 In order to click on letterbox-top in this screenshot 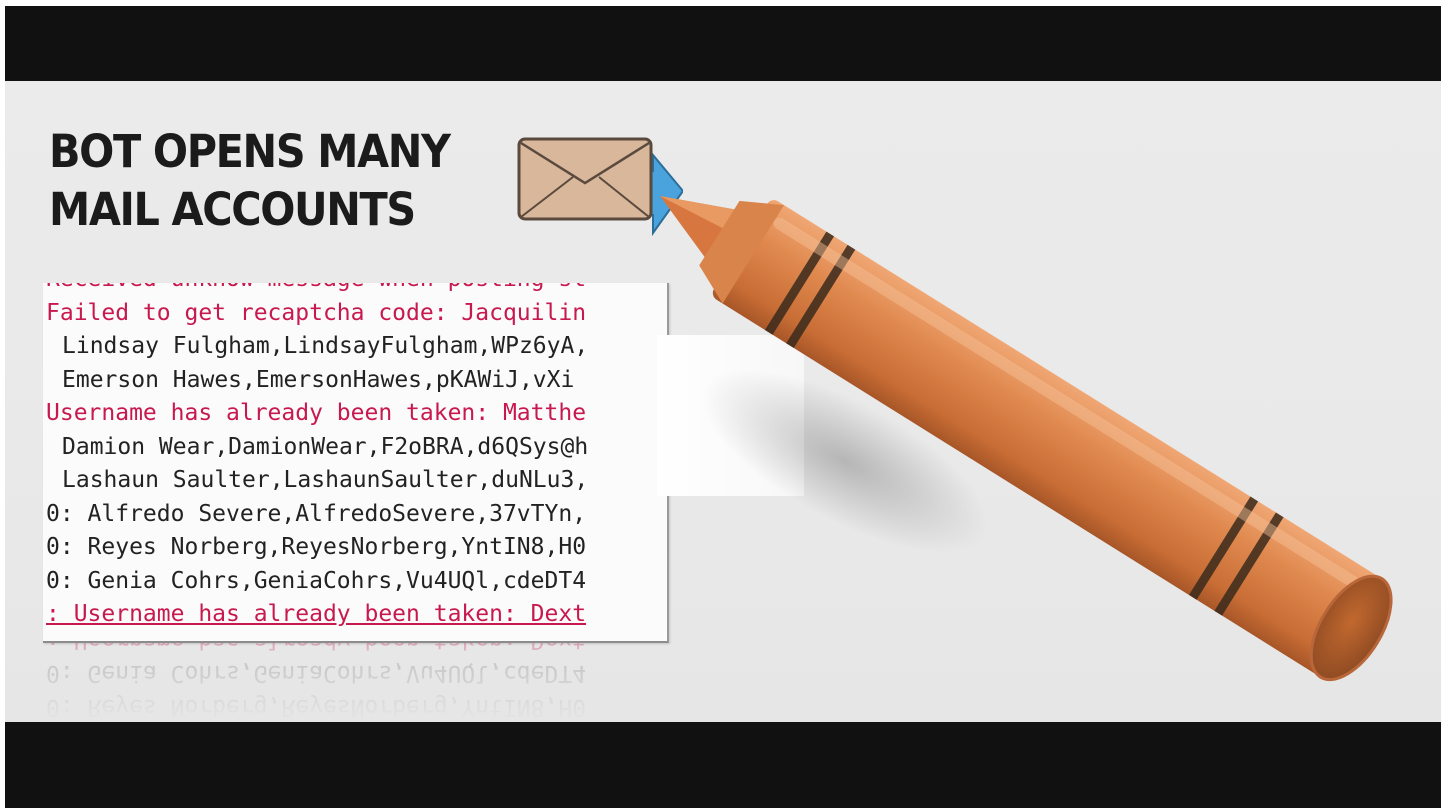, I will do `click(723, 43)`.